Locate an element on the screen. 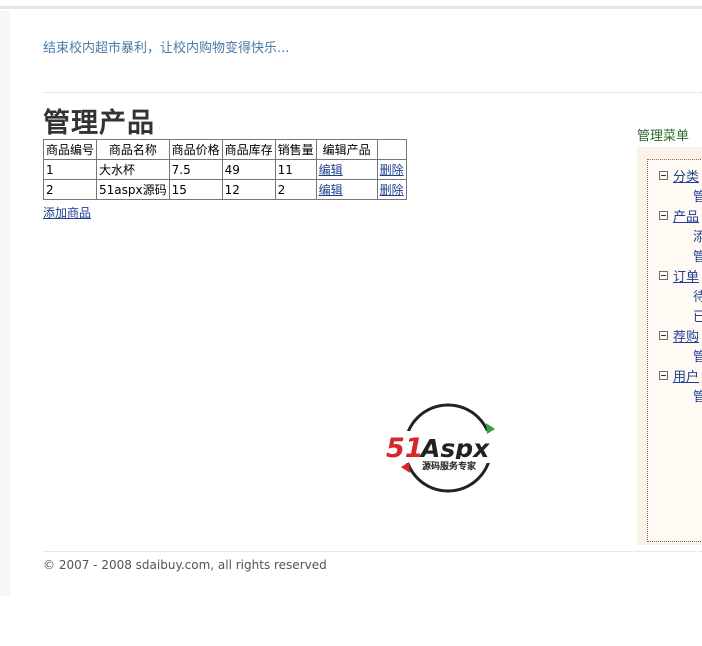 This screenshot has height=646, width=702. page-title: 管理产品 is located at coordinates (99, 123).